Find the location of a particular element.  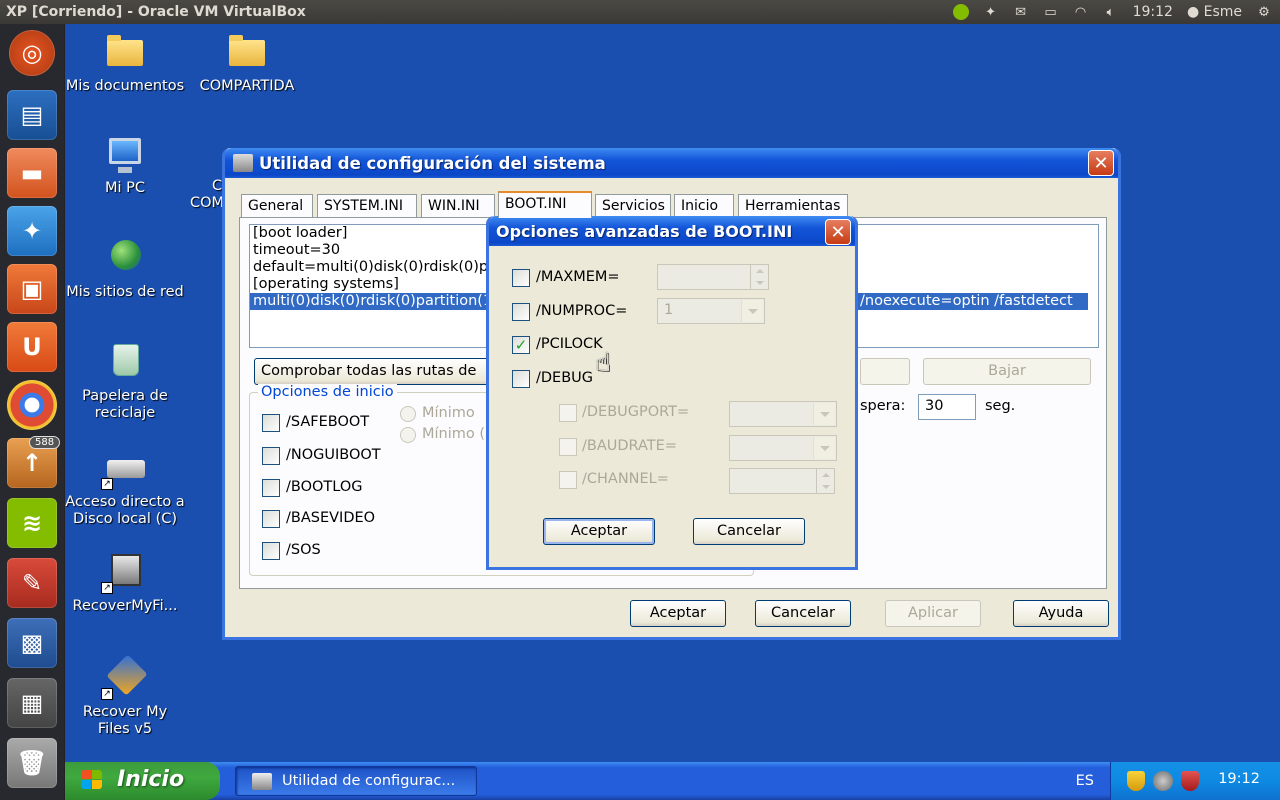

debugport-checkbox is located at coordinates (568, 413).